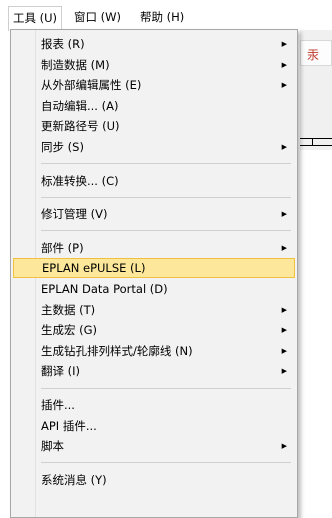 This screenshot has width=332, height=518. Describe the element at coordinates (97, 17) in the screenshot. I see `menu-window: 窗口 (W)` at that location.